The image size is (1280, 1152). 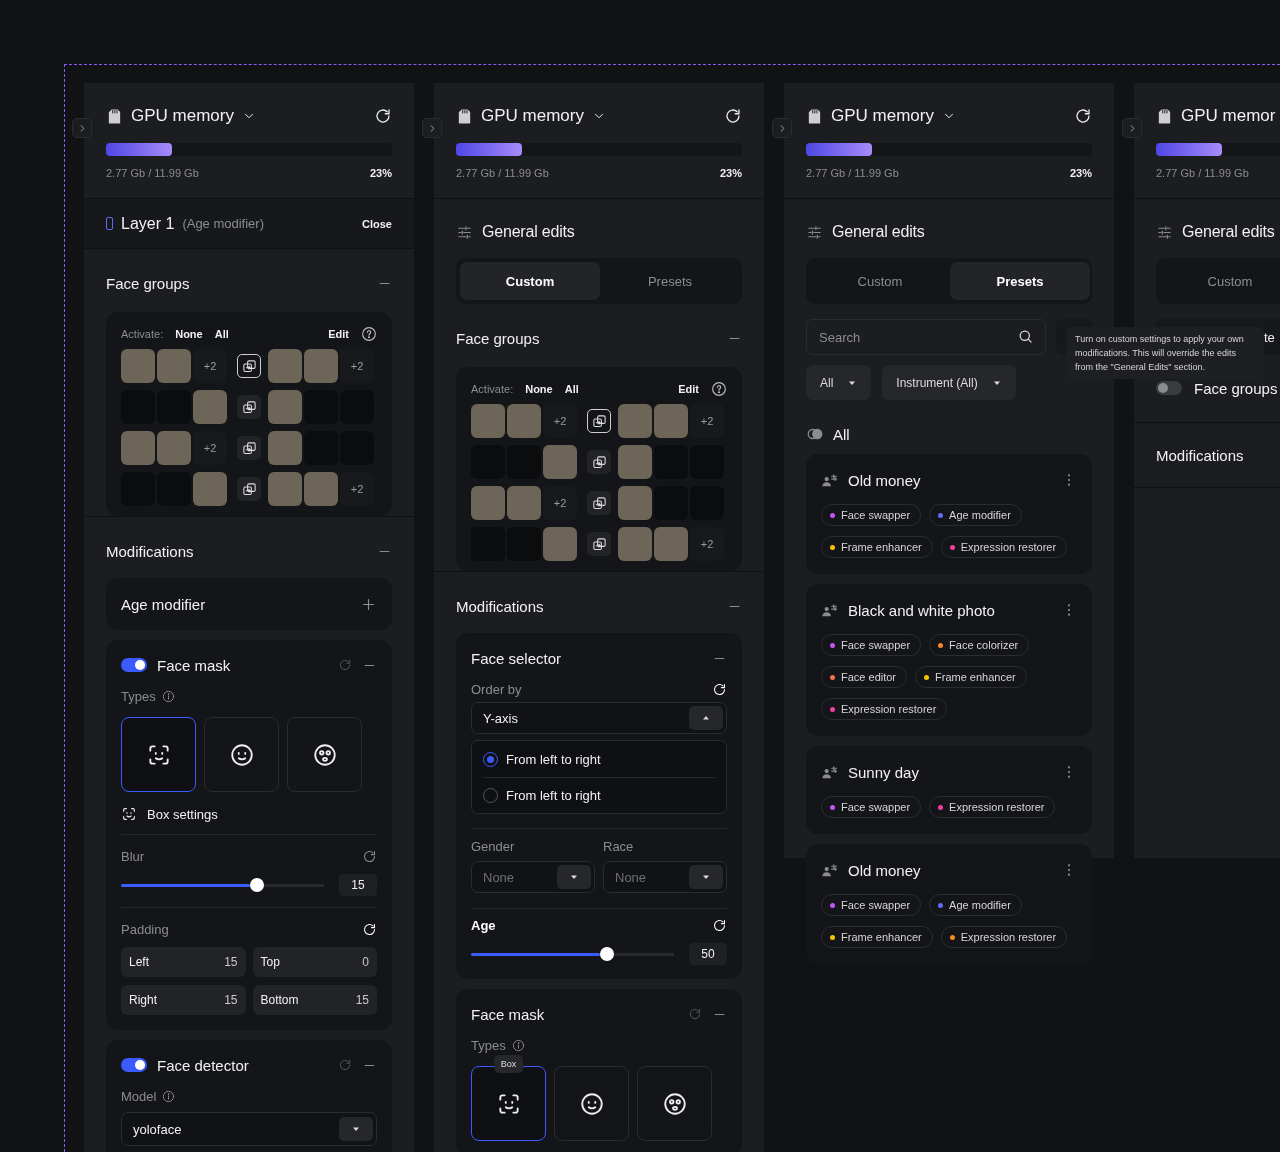 I want to click on field-label: Bottom, so click(x=279, y=1000).